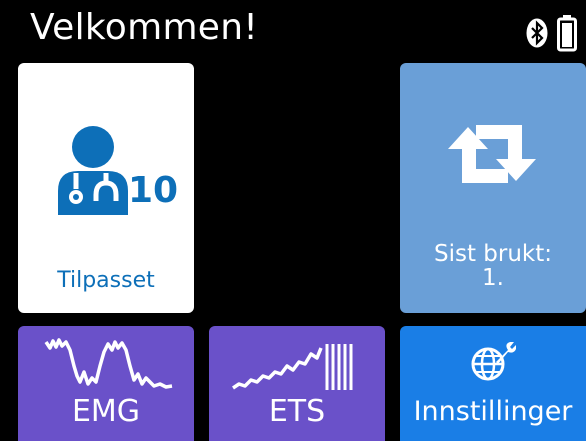 This screenshot has height=441, width=586. What do you see at coordinates (567, 33) in the screenshot?
I see `battery-icon` at bounding box center [567, 33].